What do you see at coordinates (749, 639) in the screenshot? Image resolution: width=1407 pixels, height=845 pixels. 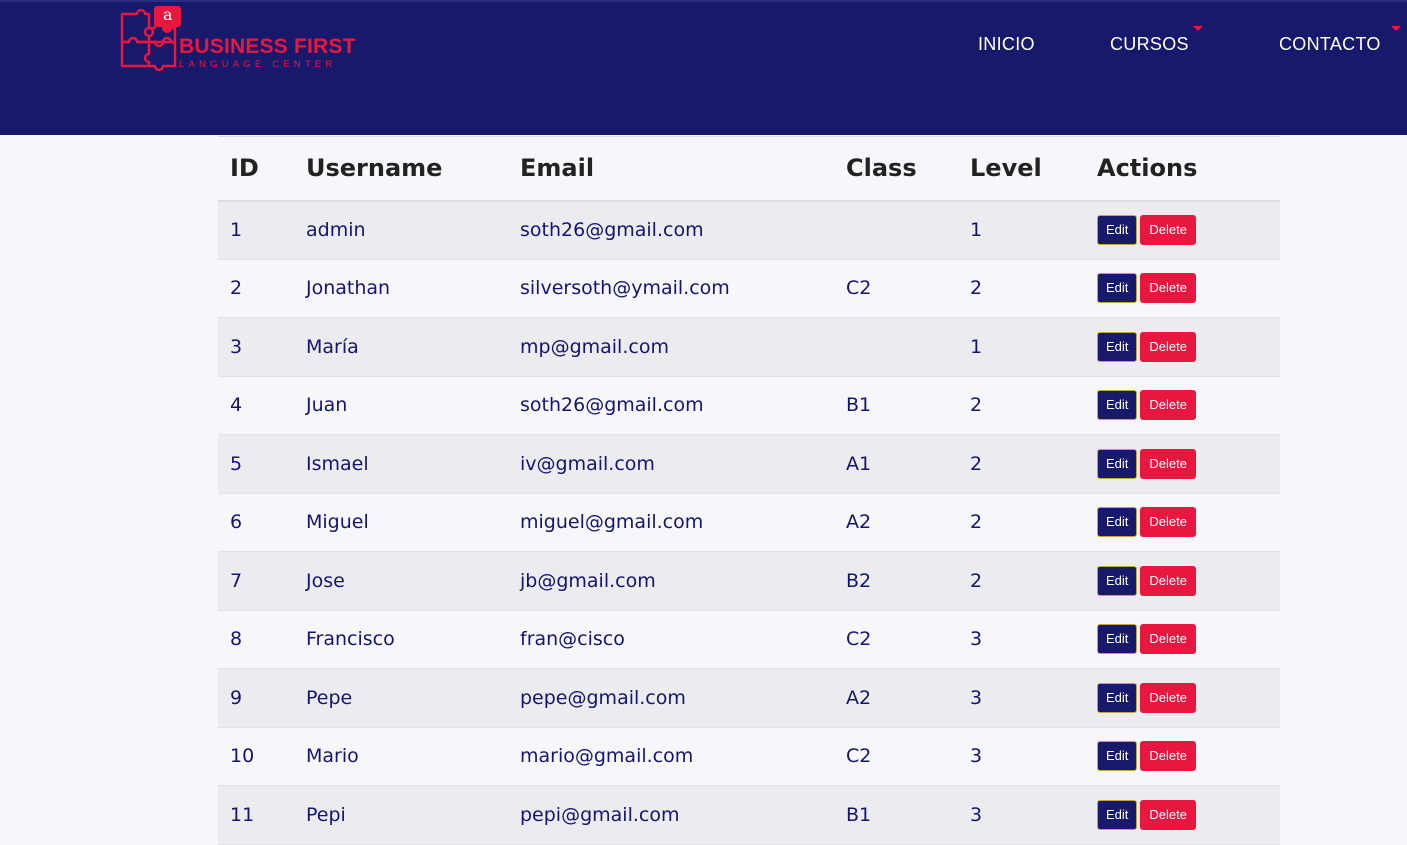 I see `table-row: 8 Francisco fran@cisco C2 3 Edit Delete` at bounding box center [749, 639].